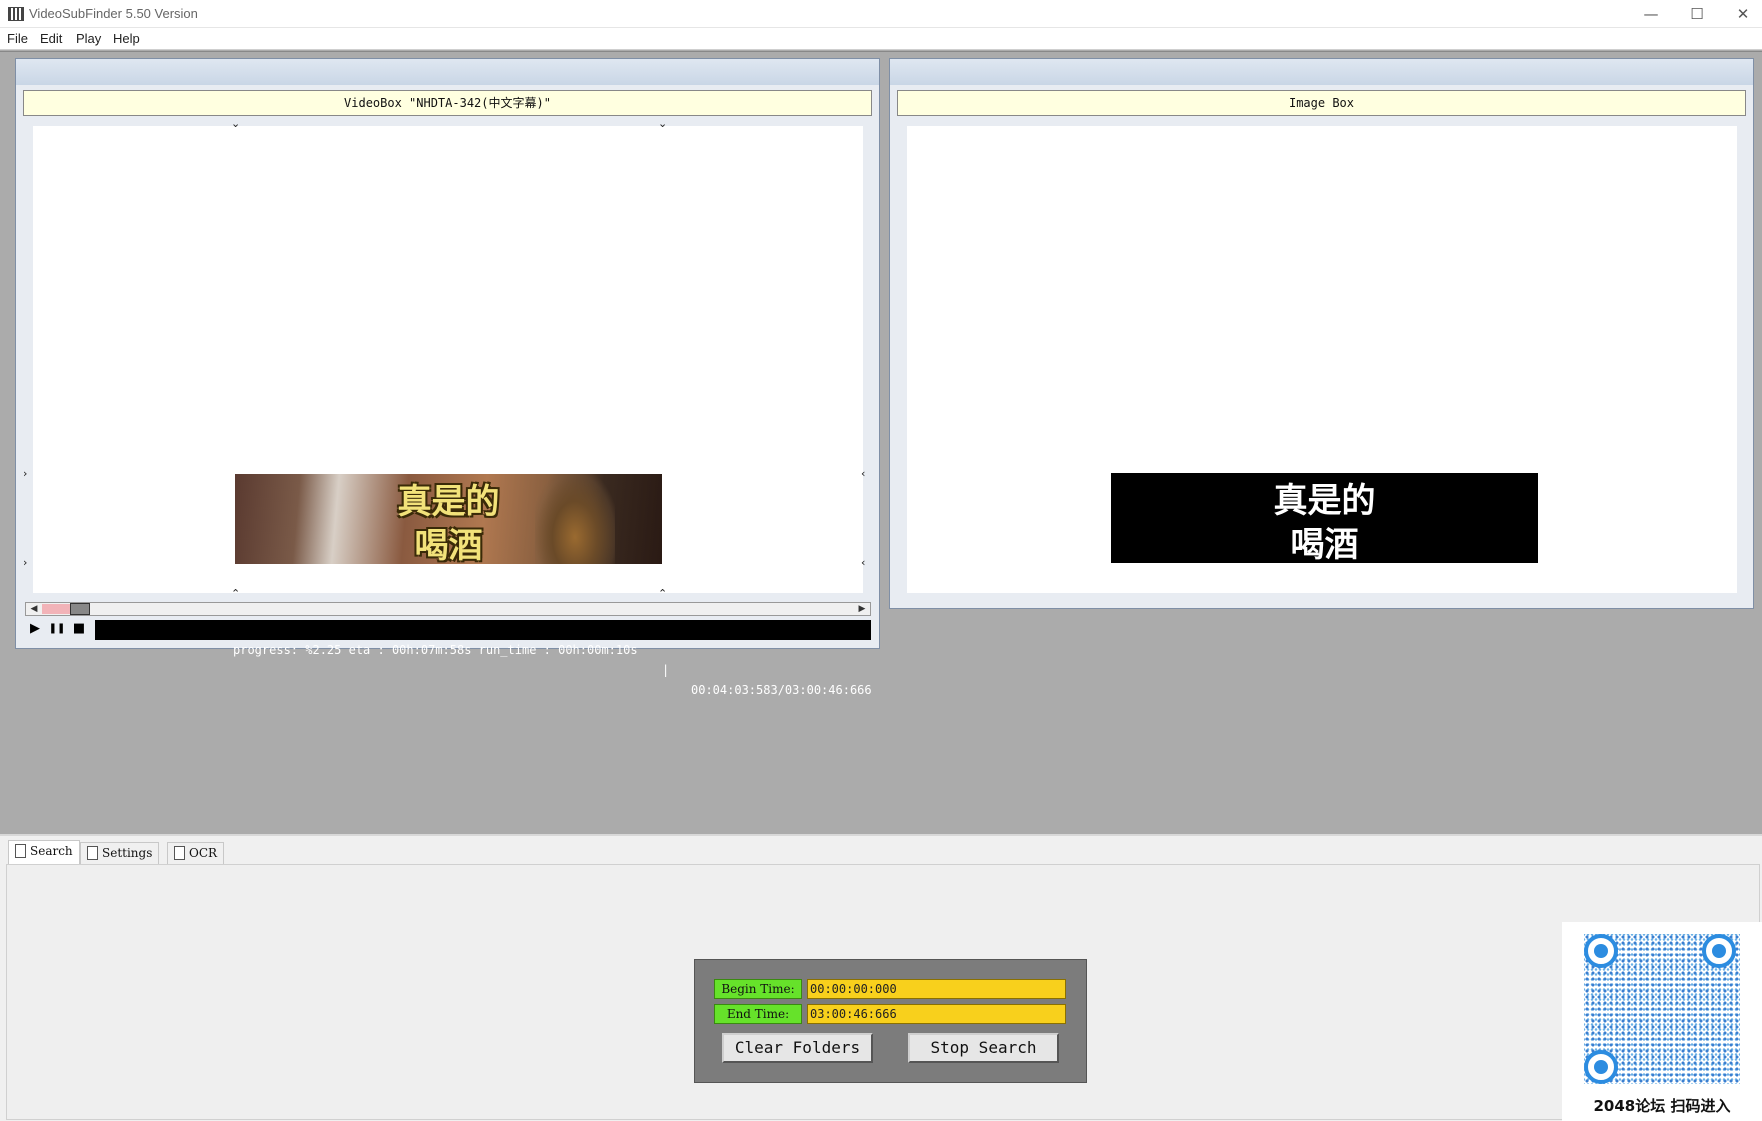 The height and width of the screenshot is (1121, 1762). What do you see at coordinates (51, 851) in the screenshot?
I see `tab-search-label: Search` at bounding box center [51, 851].